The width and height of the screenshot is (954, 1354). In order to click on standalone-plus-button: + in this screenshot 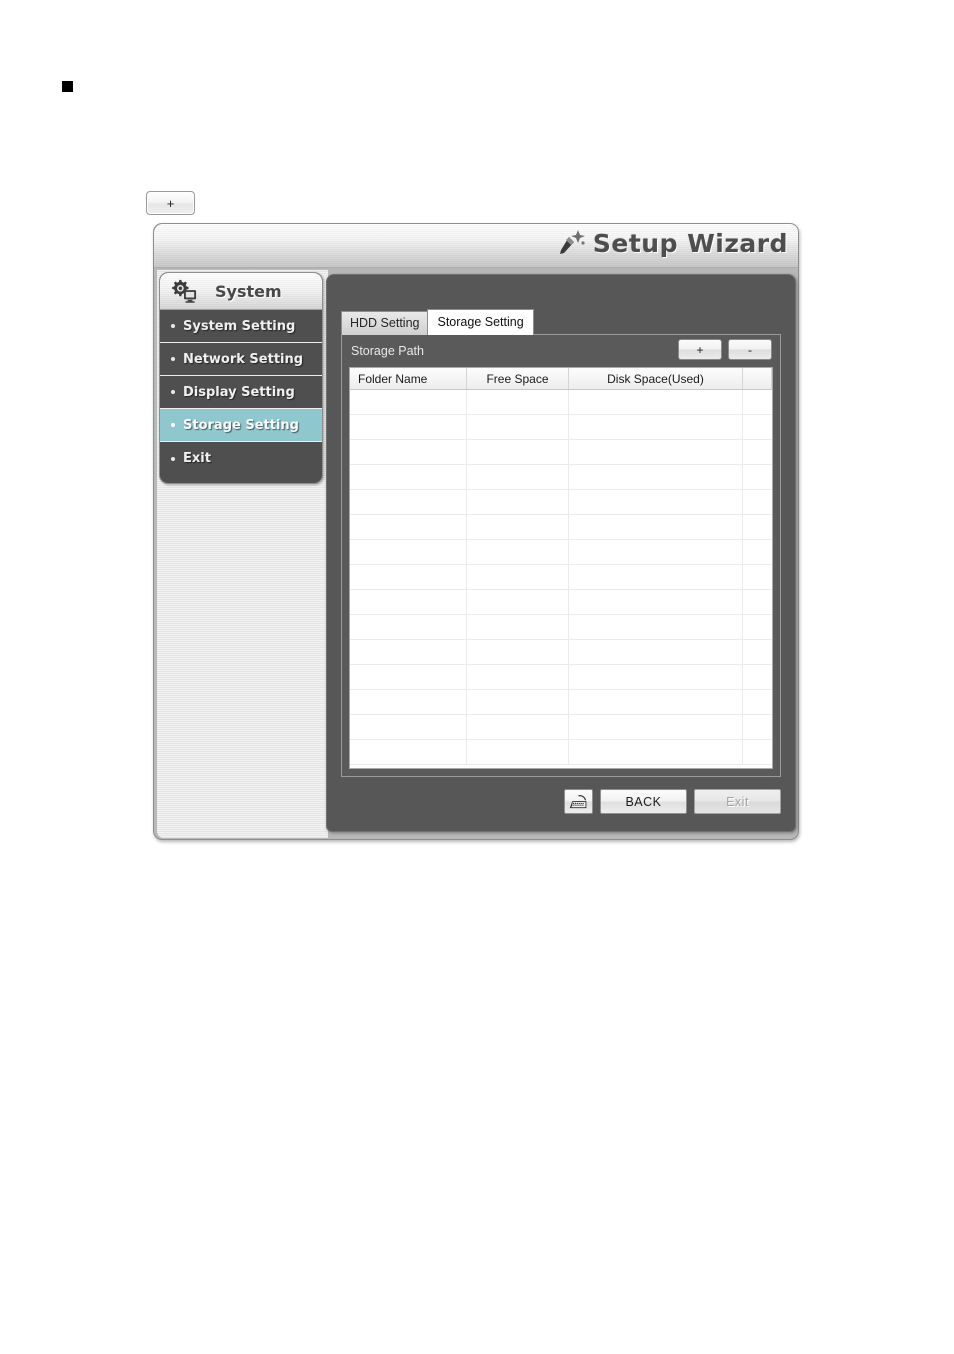, I will do `click(170, 203)`.